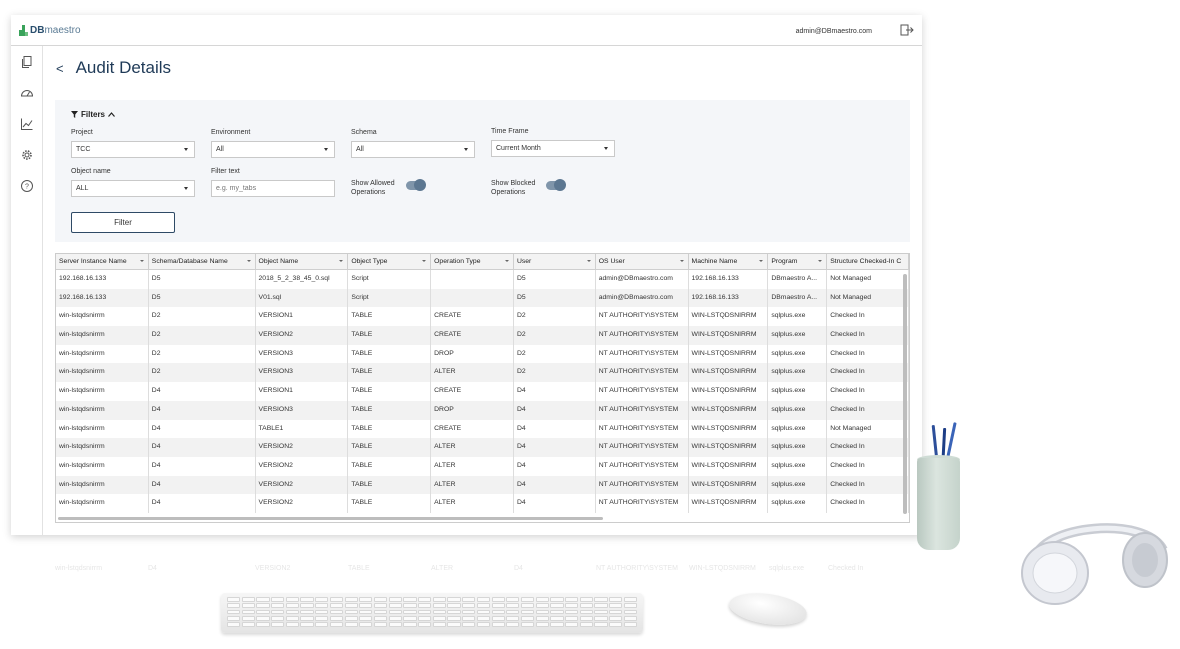  Describe the element at coordinates (611, 261) in the screenshot. I see `column-header-label: OS User` at that location.